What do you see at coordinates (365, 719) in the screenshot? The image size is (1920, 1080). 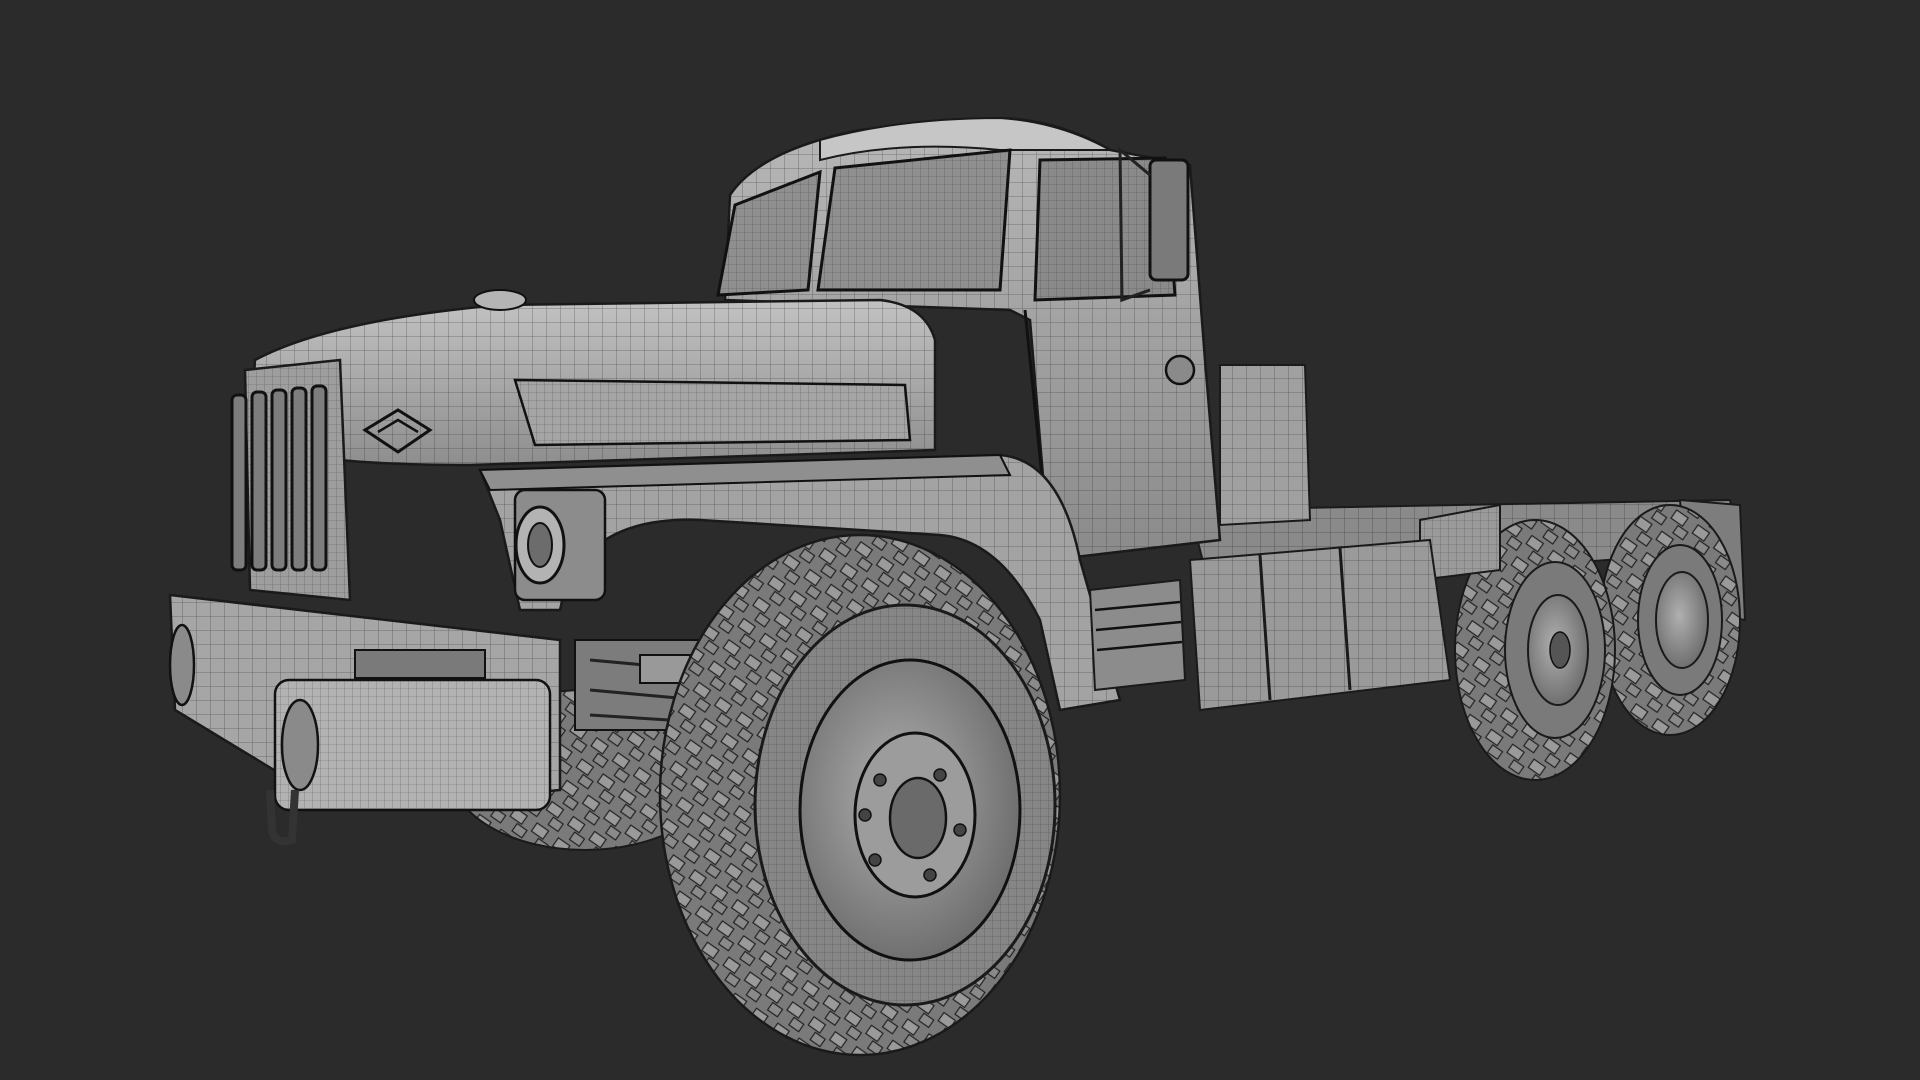 I see `front-bumper` at bounding box center [365, 719].